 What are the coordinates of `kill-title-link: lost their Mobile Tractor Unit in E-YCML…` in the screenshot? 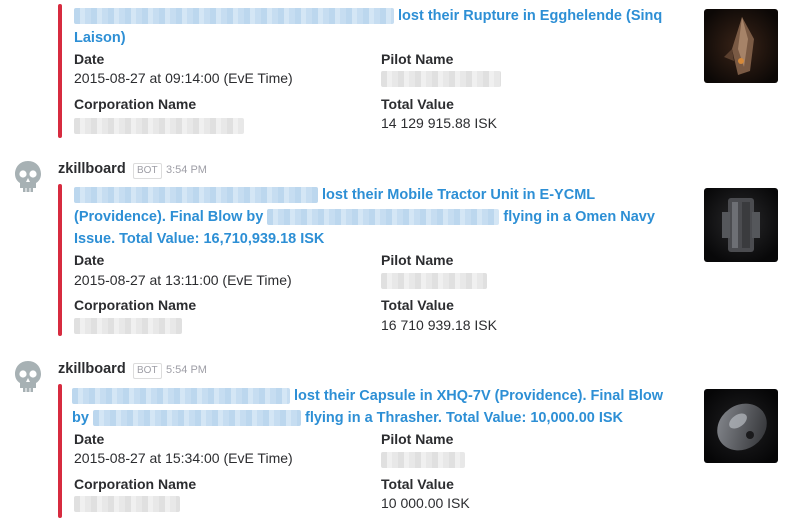 It's located at (374, 217).